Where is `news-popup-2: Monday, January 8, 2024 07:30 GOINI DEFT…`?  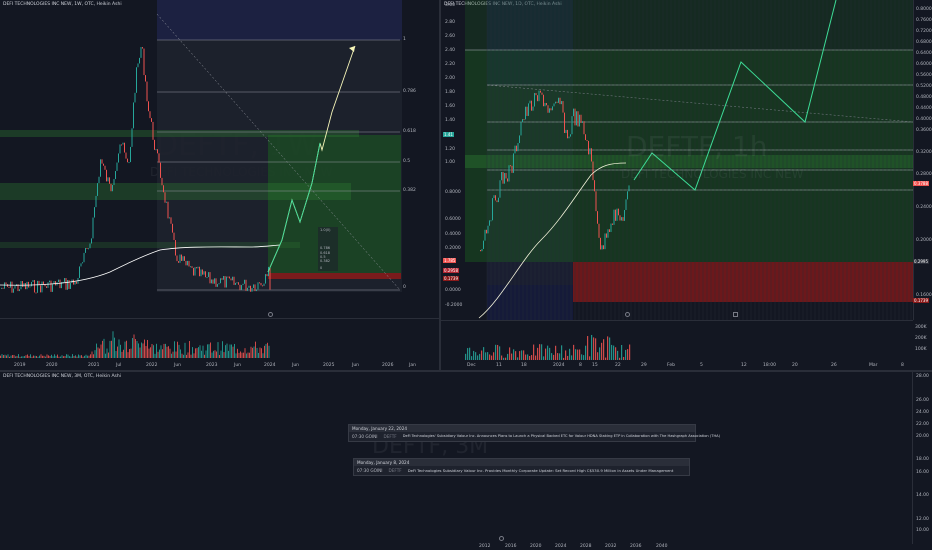
news-popup-2: Monday, January 8, 2024 07:30 GOINI DEFT… is located at coordinates (521, 467).